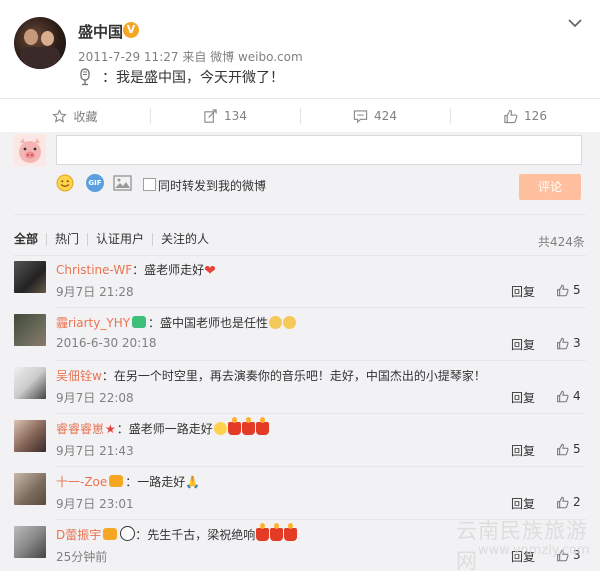  What do you see at coordinates (131, 30) in the screenshot?
I see `verified-badge-icon: V` at bounding box center [131, 30].